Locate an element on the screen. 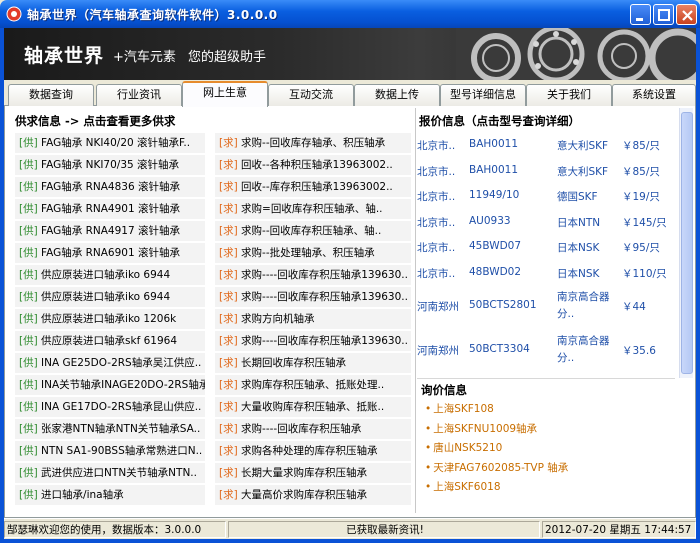 The height and width of the screenshot is (543, 700). demand-item: [求] 求购--回收库存轴承、积压轴承 is located at coordinates (313, 143).